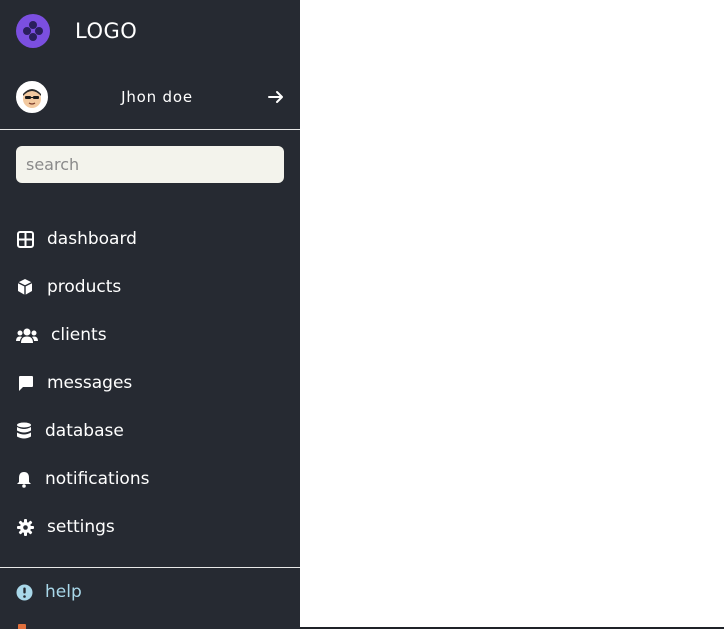 This screenshot has width=724, height=629. I want to click on sidebar-item-label: settings, so click(81, 527).